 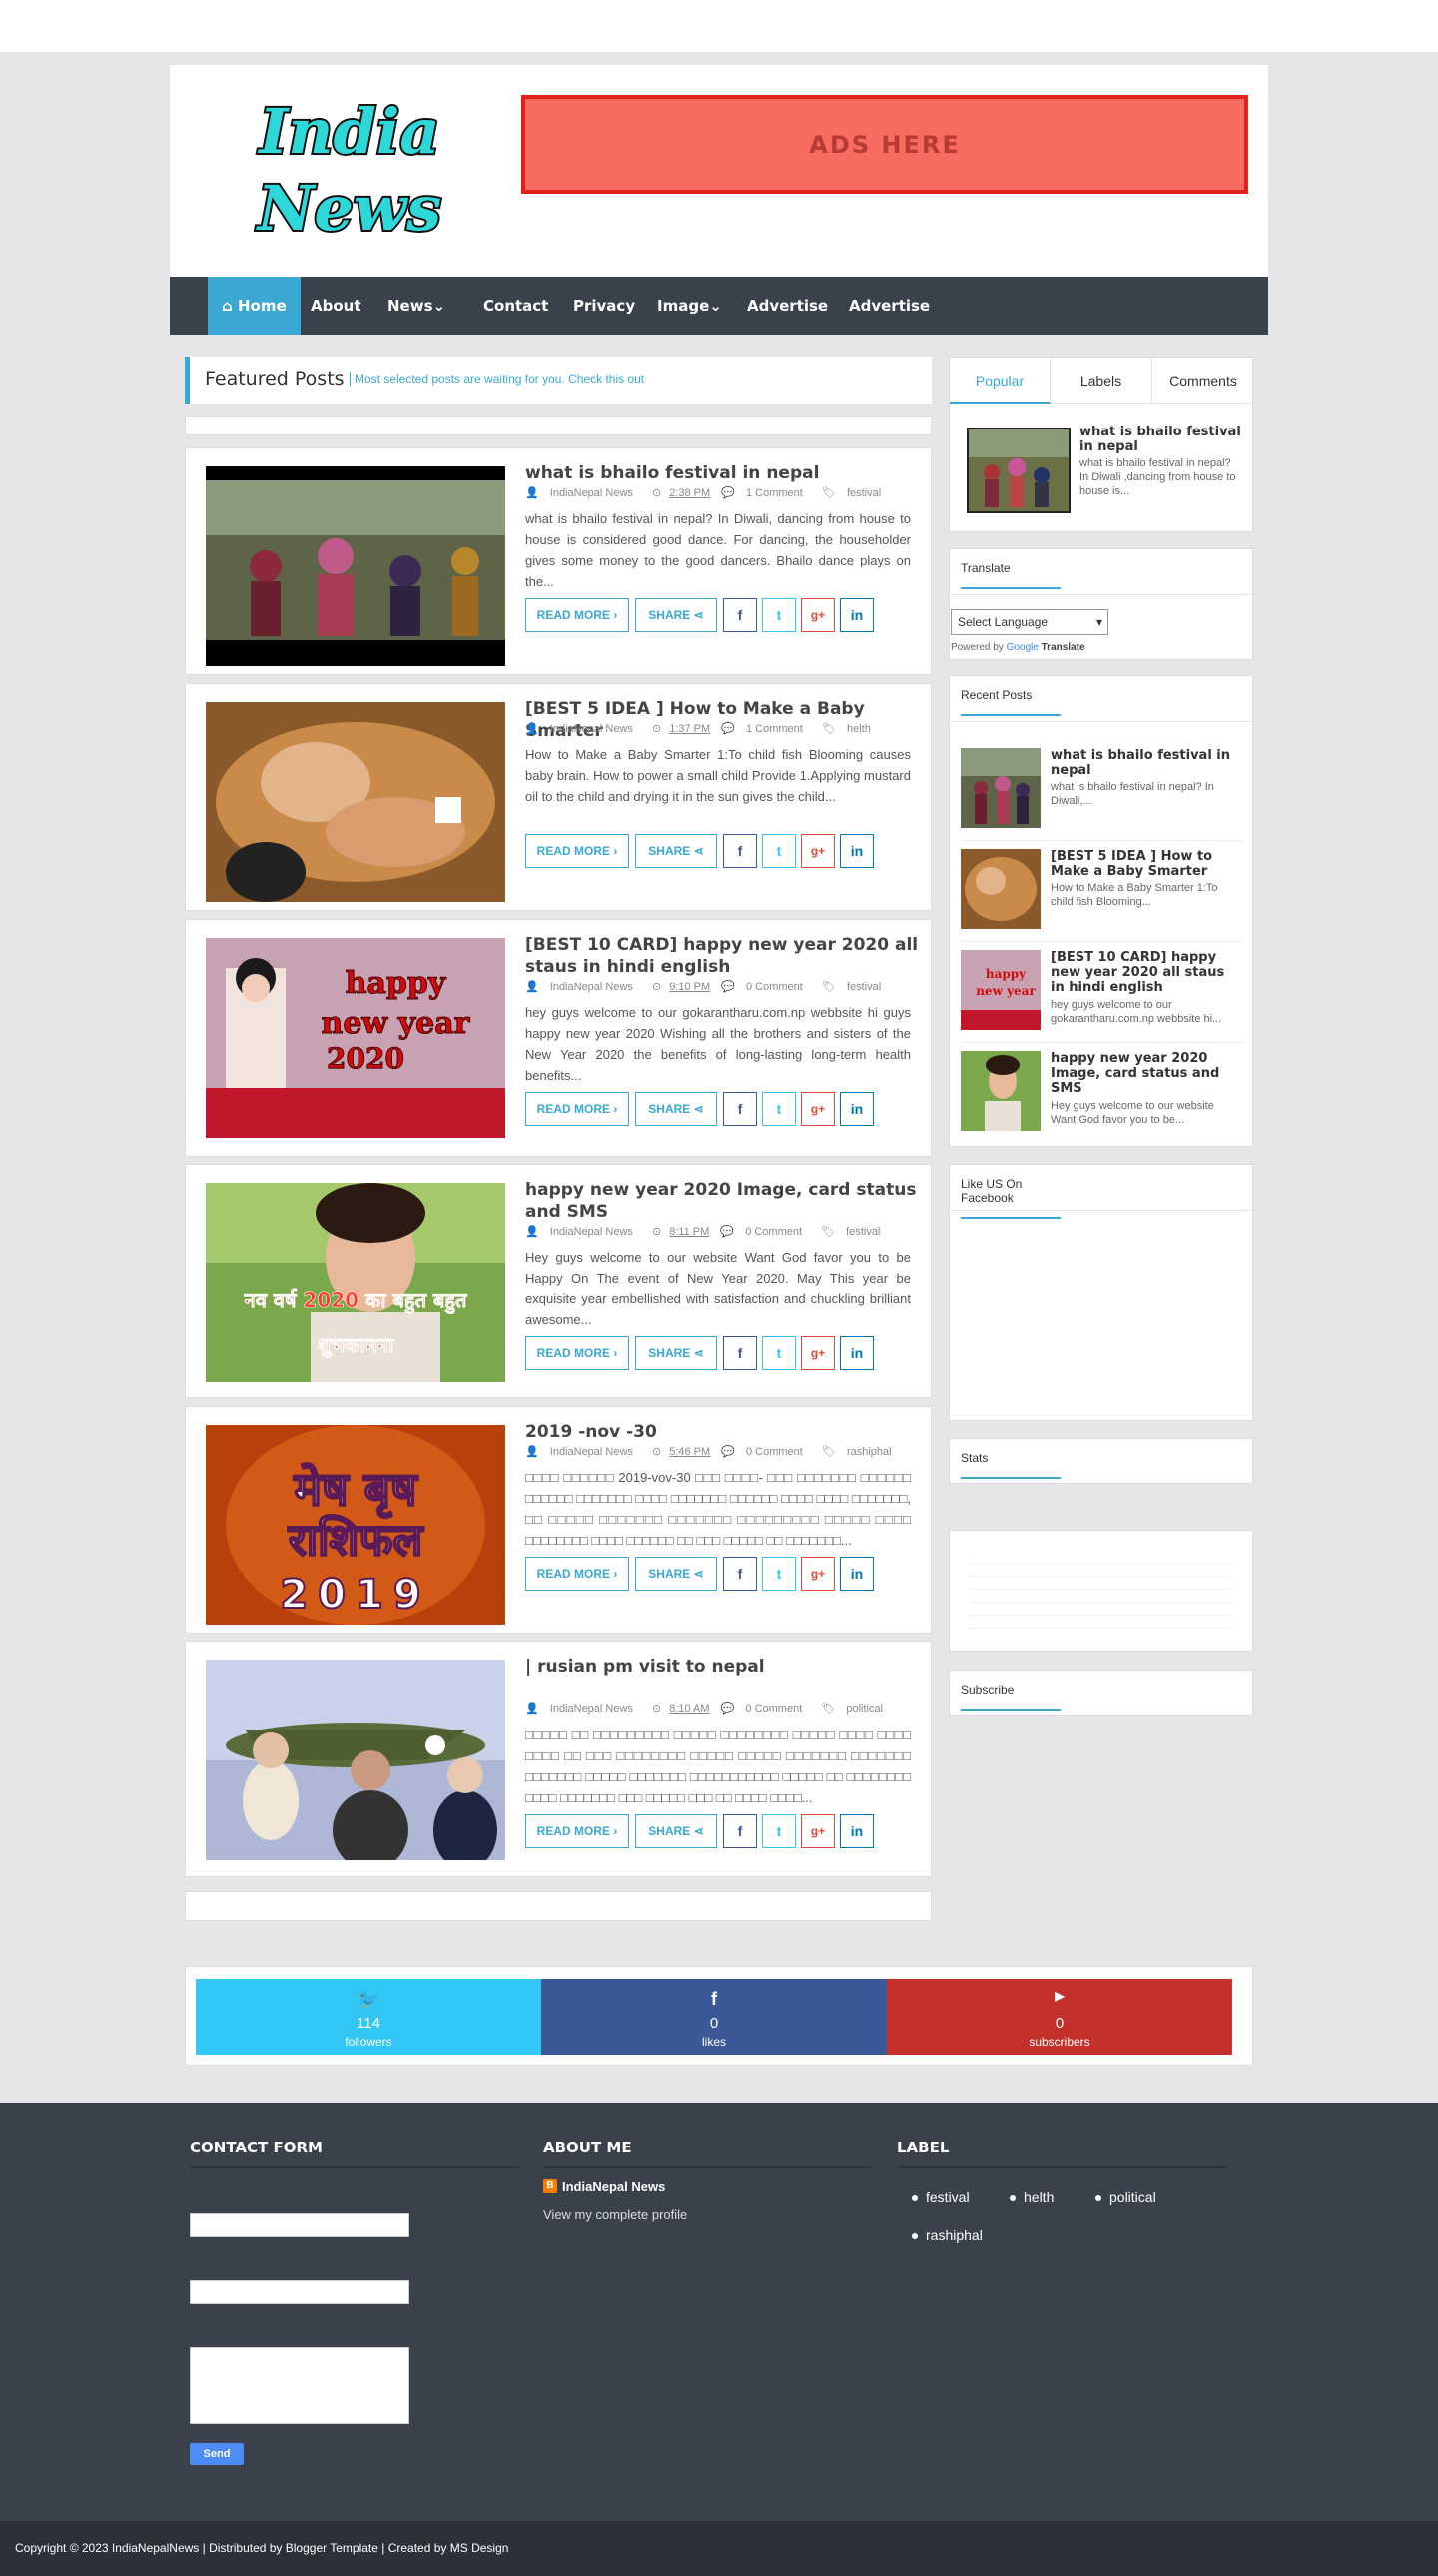 I want to click on post-time: ⊙ 8:11 PM, so click(x=680, y=1232).